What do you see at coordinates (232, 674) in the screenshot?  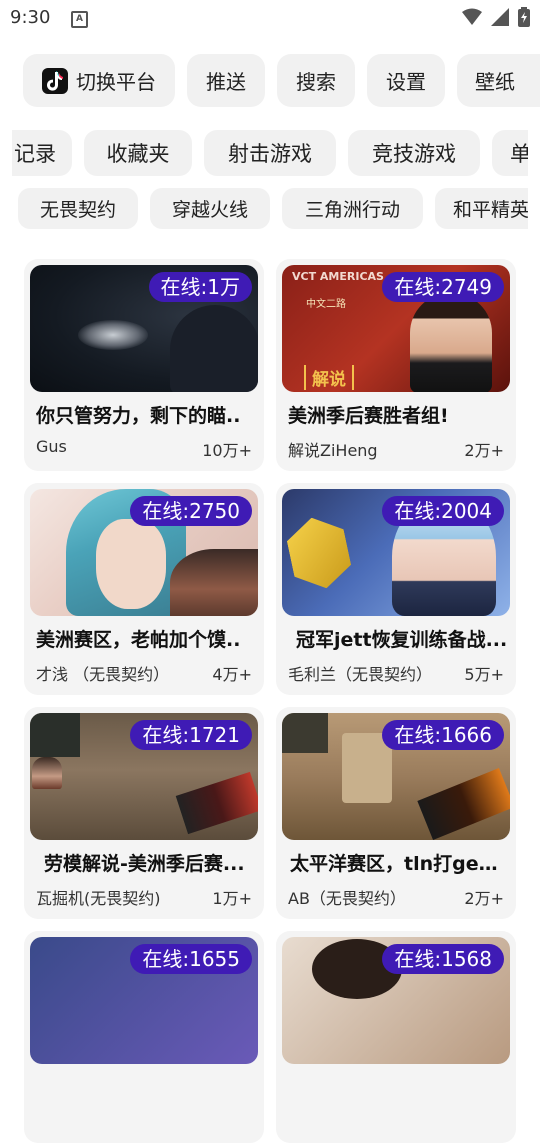 I see `viewer-count: 4万+` at bounding box center [232, 674].